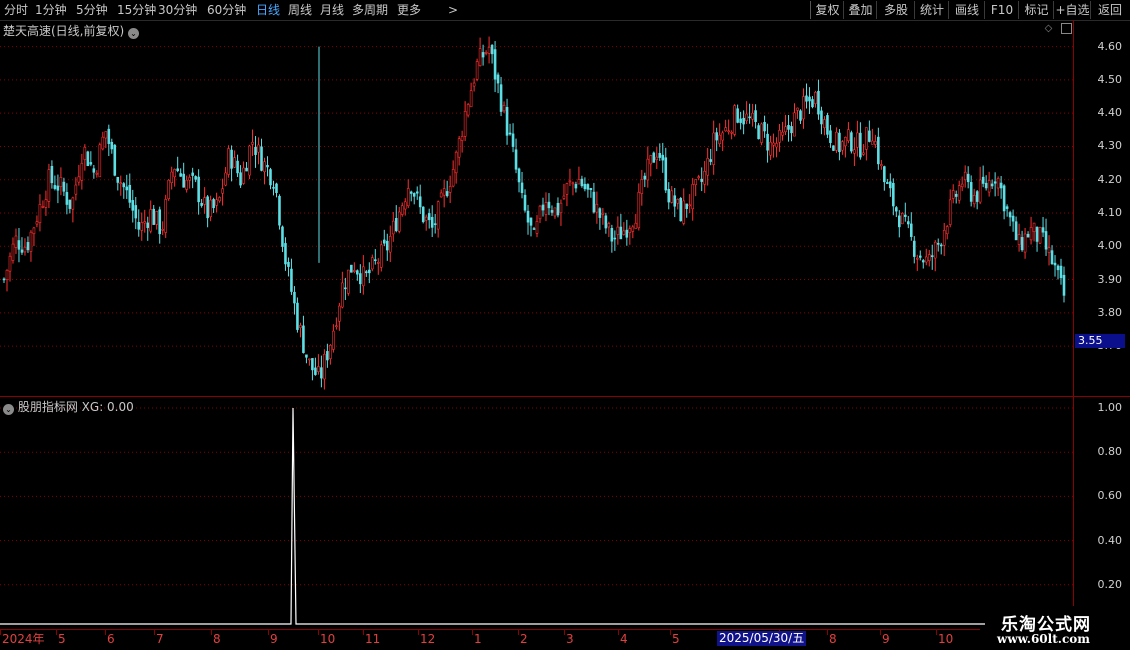 This screenshot has height=650, width=1130. Describe the element at coordinates (177, 10) in the screenshot. I see `timeframe-4: 30分钟` at that location.